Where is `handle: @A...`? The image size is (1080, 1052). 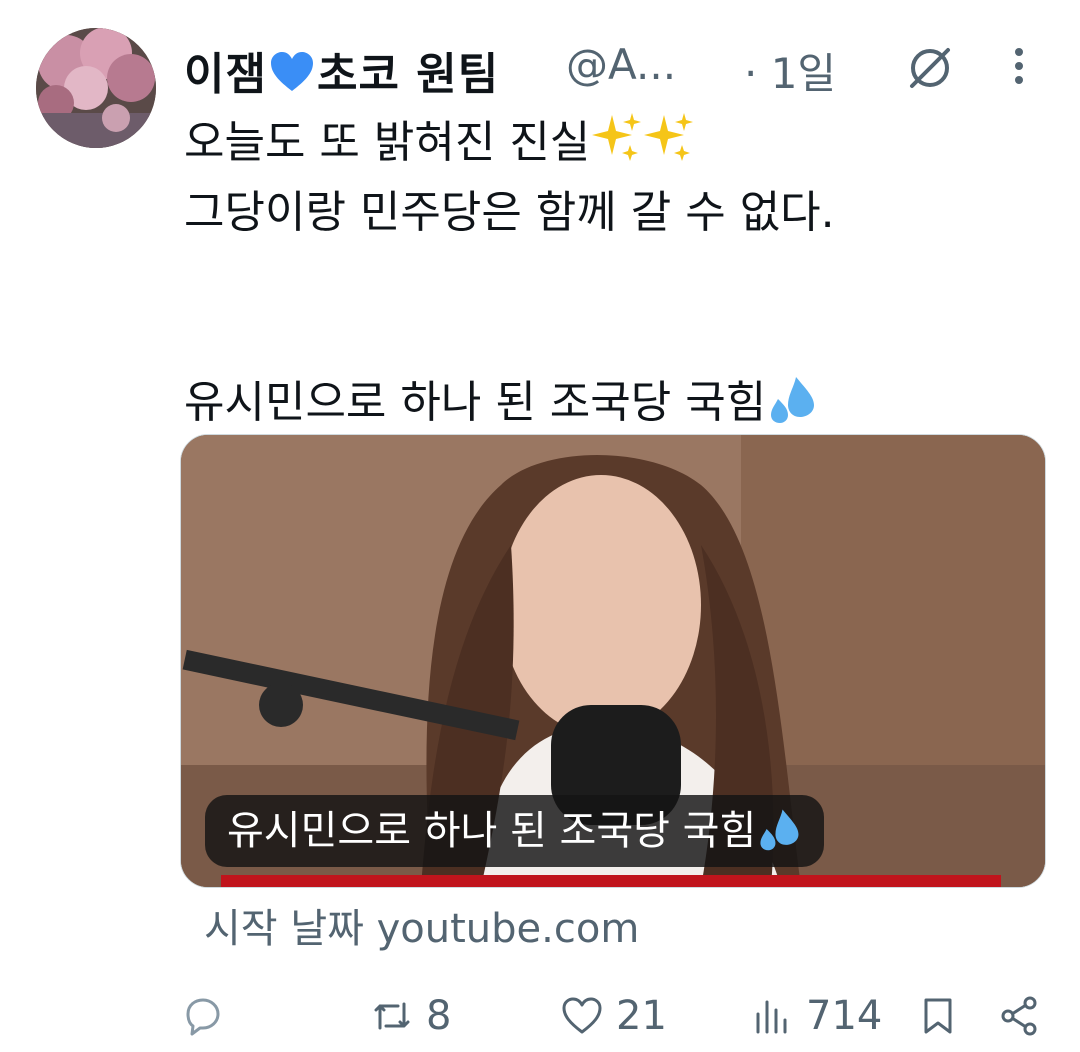
handle: @A... is located at coordinates (621, 64).